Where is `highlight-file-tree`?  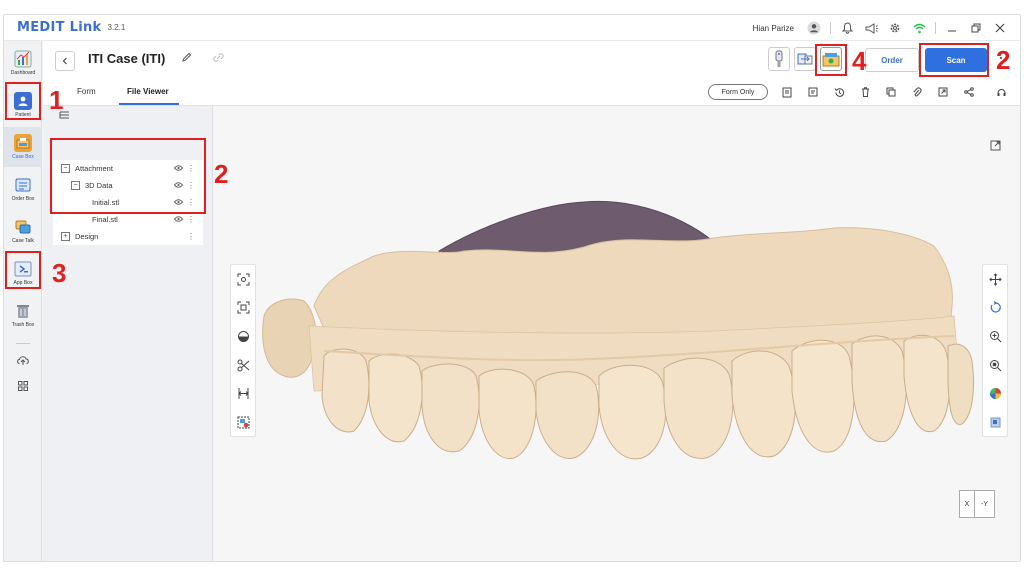
highlight-file-tree is located at coordinates (128, 176).